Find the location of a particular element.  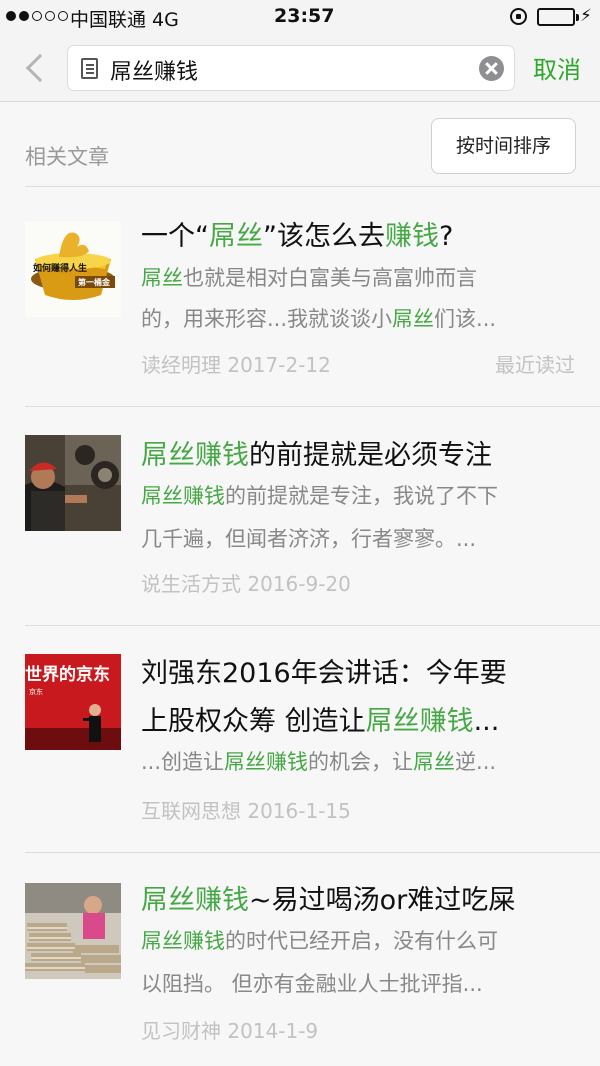

article-source-date: 互联网思想 2016-1-15 is located at coordinates (246, 811).